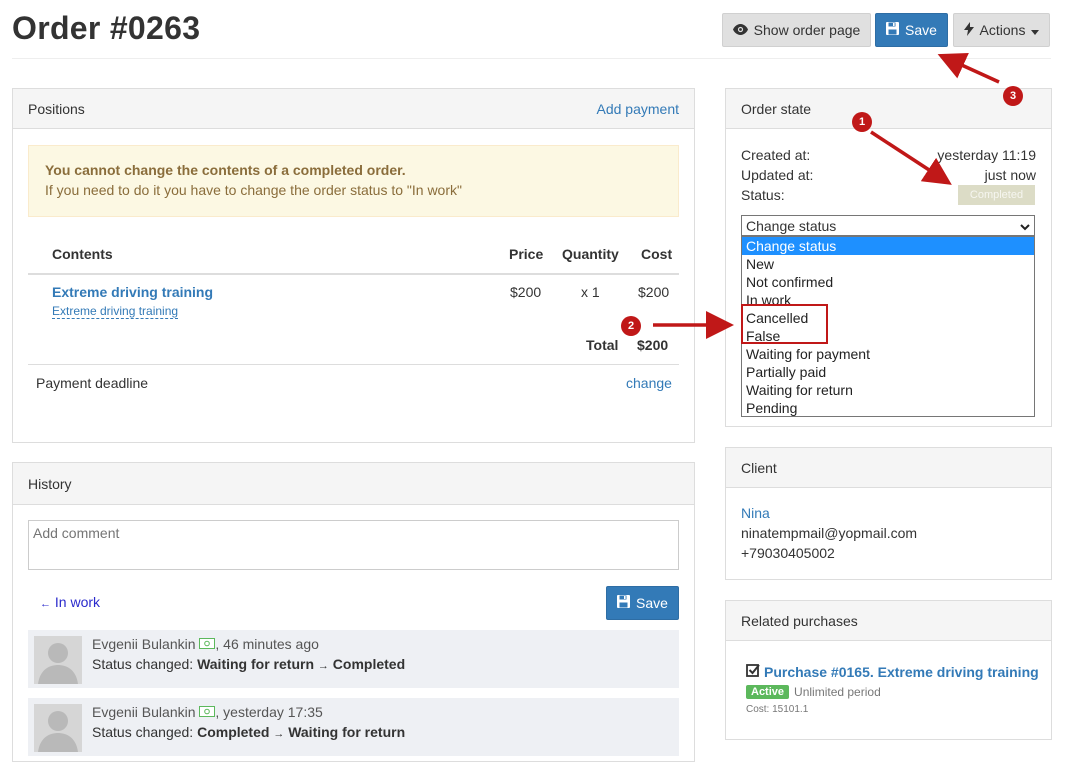  I want to click on annotation-marker-1: 1, so click(862, 122).